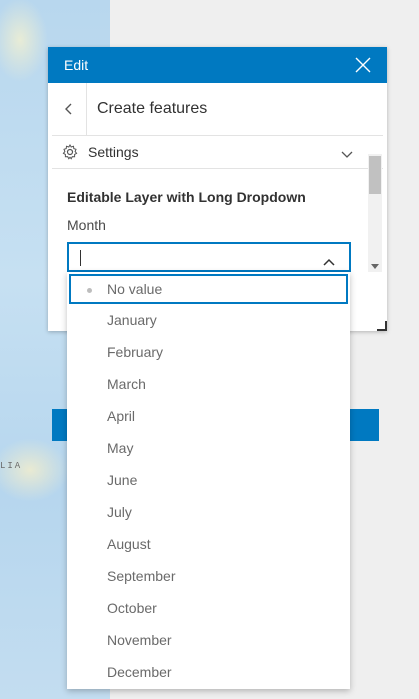  I want to click on combo-toggle, so click(329, 262).